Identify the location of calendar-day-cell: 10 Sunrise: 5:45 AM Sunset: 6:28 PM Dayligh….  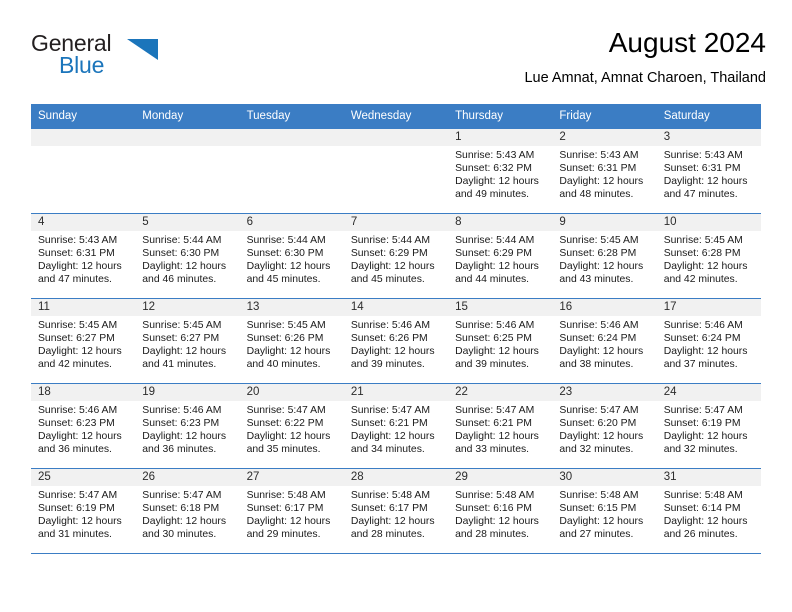
(708, 256).